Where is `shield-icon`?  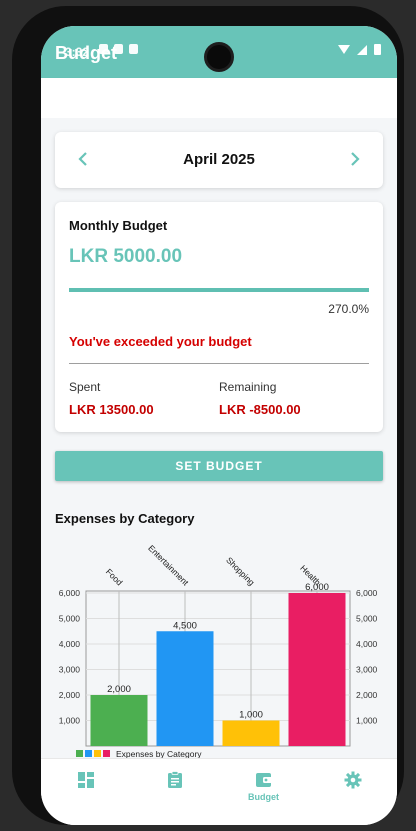 shield-icon is located at coordinates (118, 49).